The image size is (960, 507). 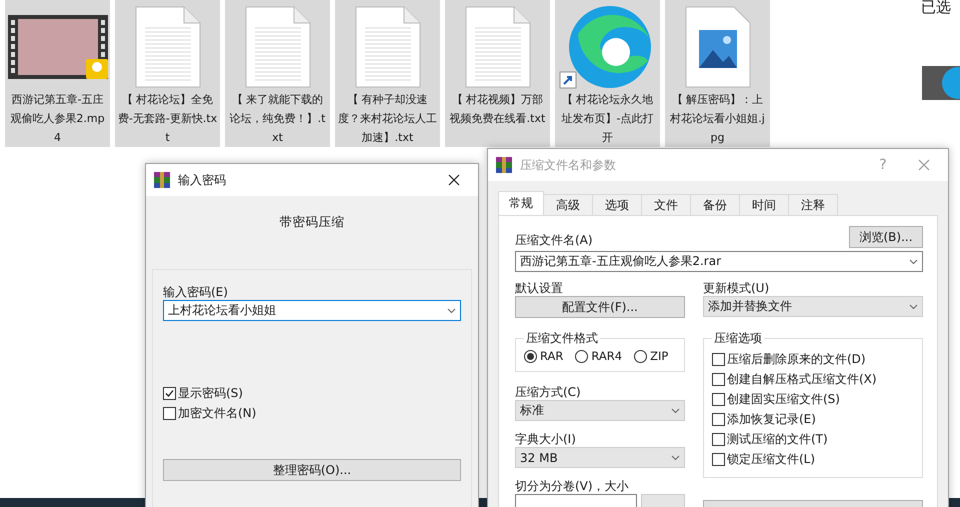 What do you see at coordinates (719, 261) in the screenshot?
I see `archive-name-field: 西游记第五章-五庄观偷吃人参果2.rar` at bounding box center [719, 261].